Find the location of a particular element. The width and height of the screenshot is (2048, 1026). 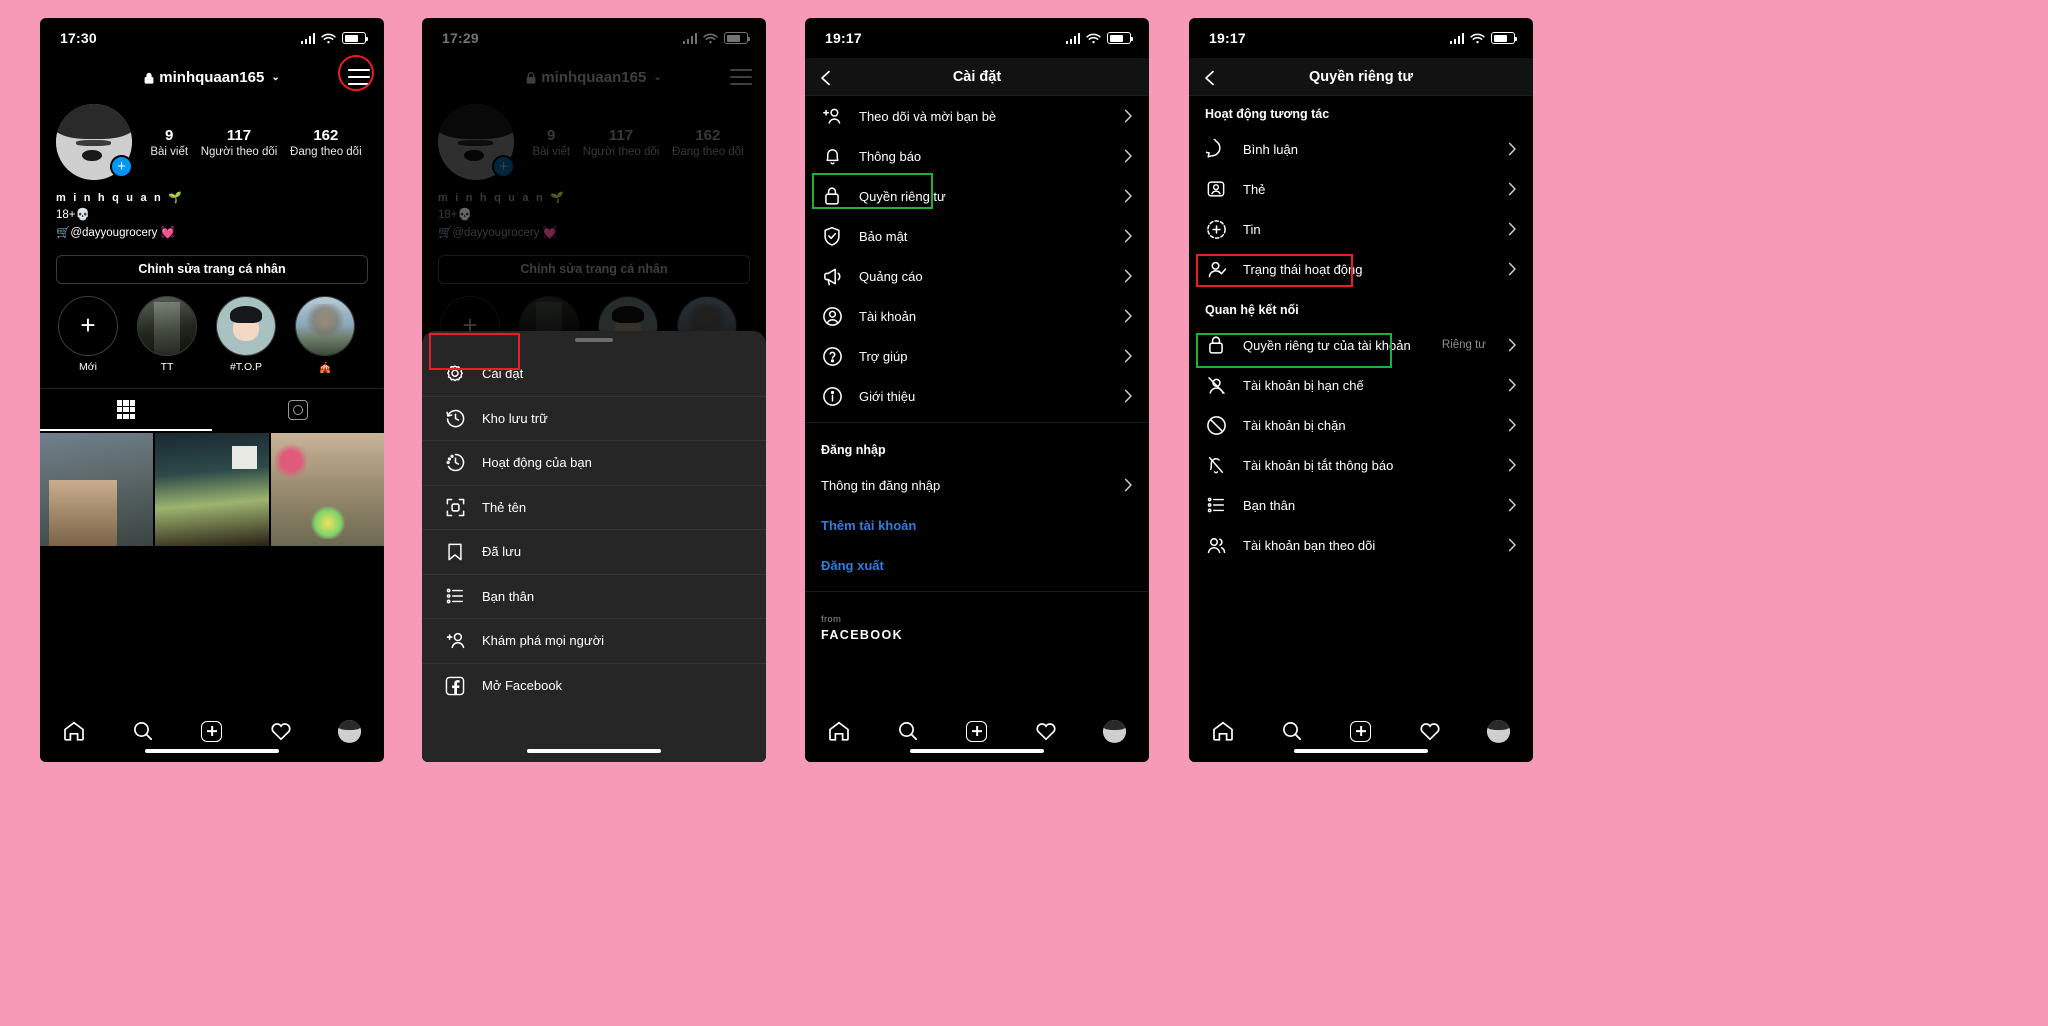

menu-item-saved: Đã lưu is located at coordinates (594, 552).